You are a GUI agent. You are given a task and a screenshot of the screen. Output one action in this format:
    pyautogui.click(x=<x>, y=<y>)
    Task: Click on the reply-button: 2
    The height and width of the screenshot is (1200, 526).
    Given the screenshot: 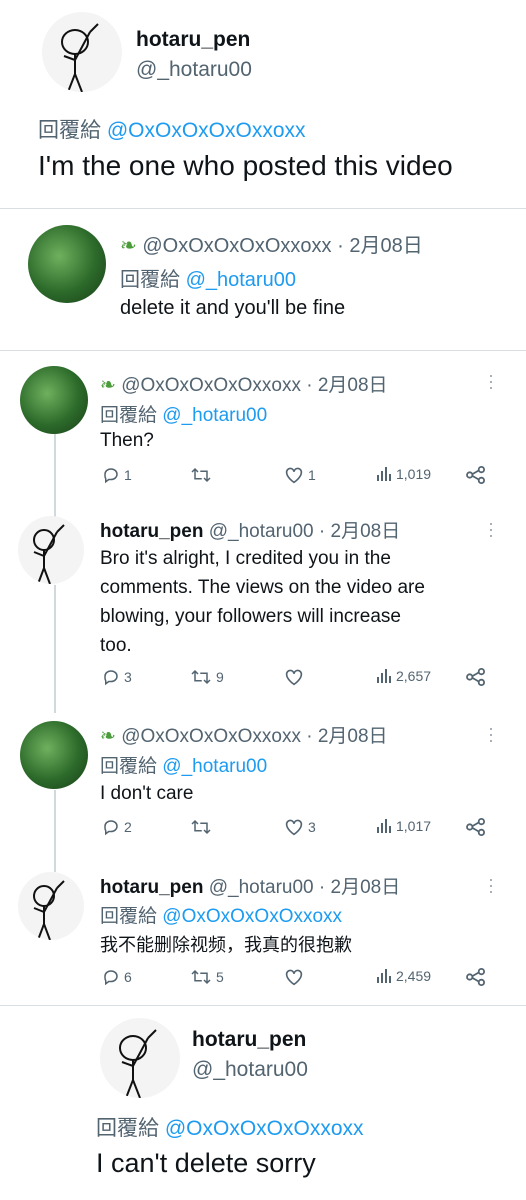 What is the action you would take?
    pyautogui.click(x=117, y=827)
    